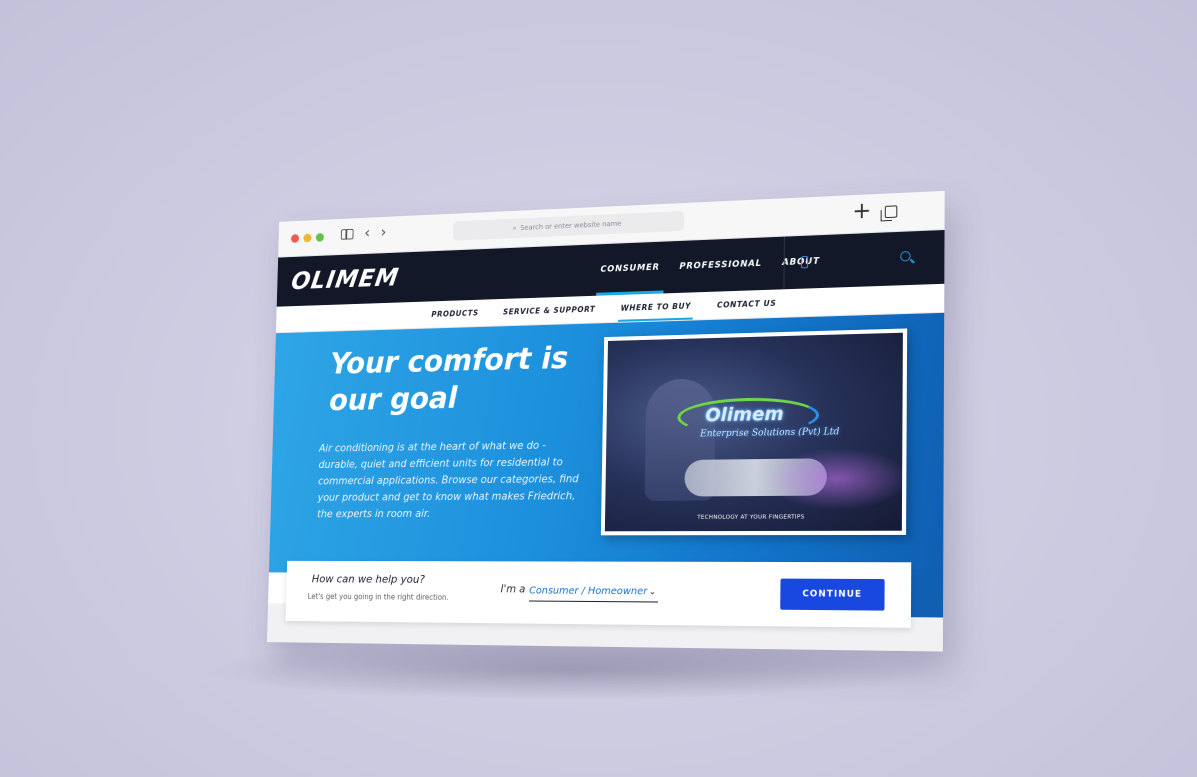  What do you see at coordinates (347, 234) in the screenshot?
I see `sidebar-icon` at bounding box center [347, 234].